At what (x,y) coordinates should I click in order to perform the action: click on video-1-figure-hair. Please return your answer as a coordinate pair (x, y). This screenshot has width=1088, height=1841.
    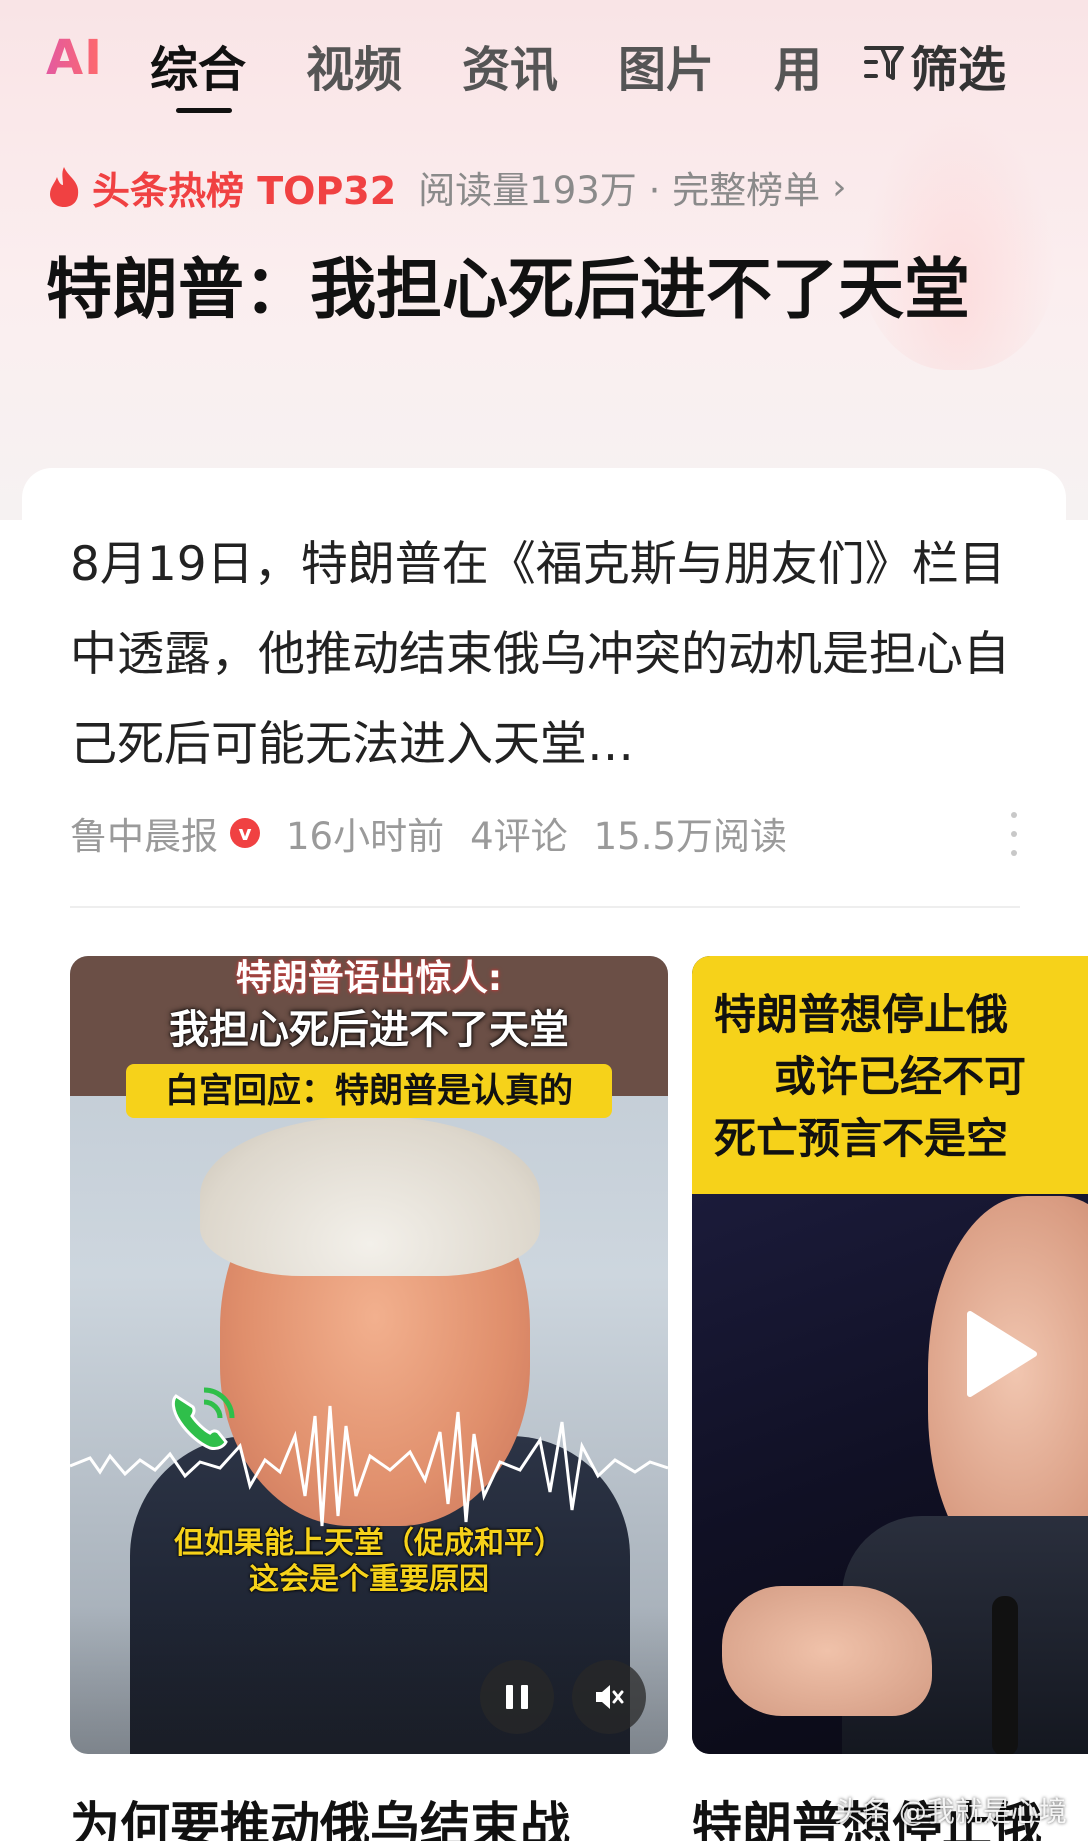
    Looking at the image, I should click on (370, 1196).